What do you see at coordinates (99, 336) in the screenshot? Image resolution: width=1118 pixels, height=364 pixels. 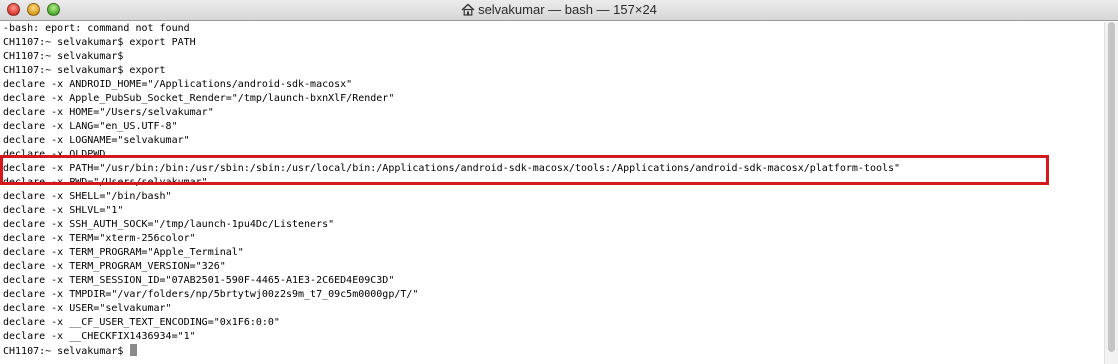 I see `terminal-line: declare -x __CHECKFIX1436934="1"` at bounding box center [99, 336].